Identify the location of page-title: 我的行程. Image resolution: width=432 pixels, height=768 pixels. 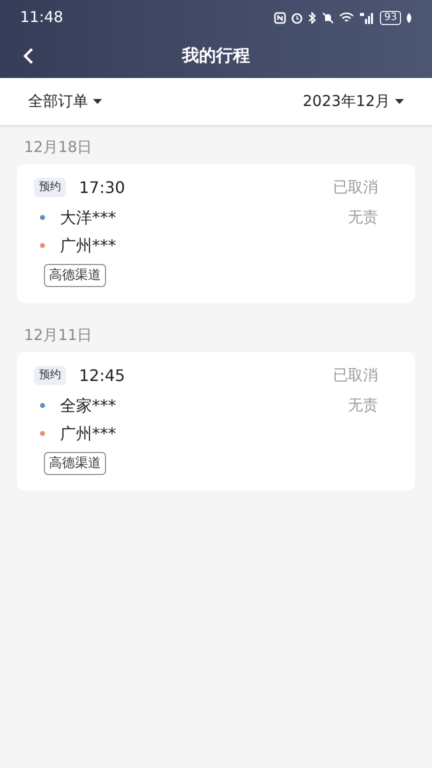
(216, 56).